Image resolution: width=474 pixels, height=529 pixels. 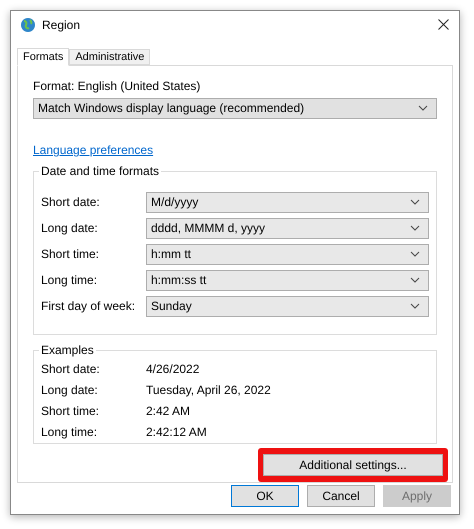 I want to click on group-title: Date and time formats, so click(x=100, y=171).